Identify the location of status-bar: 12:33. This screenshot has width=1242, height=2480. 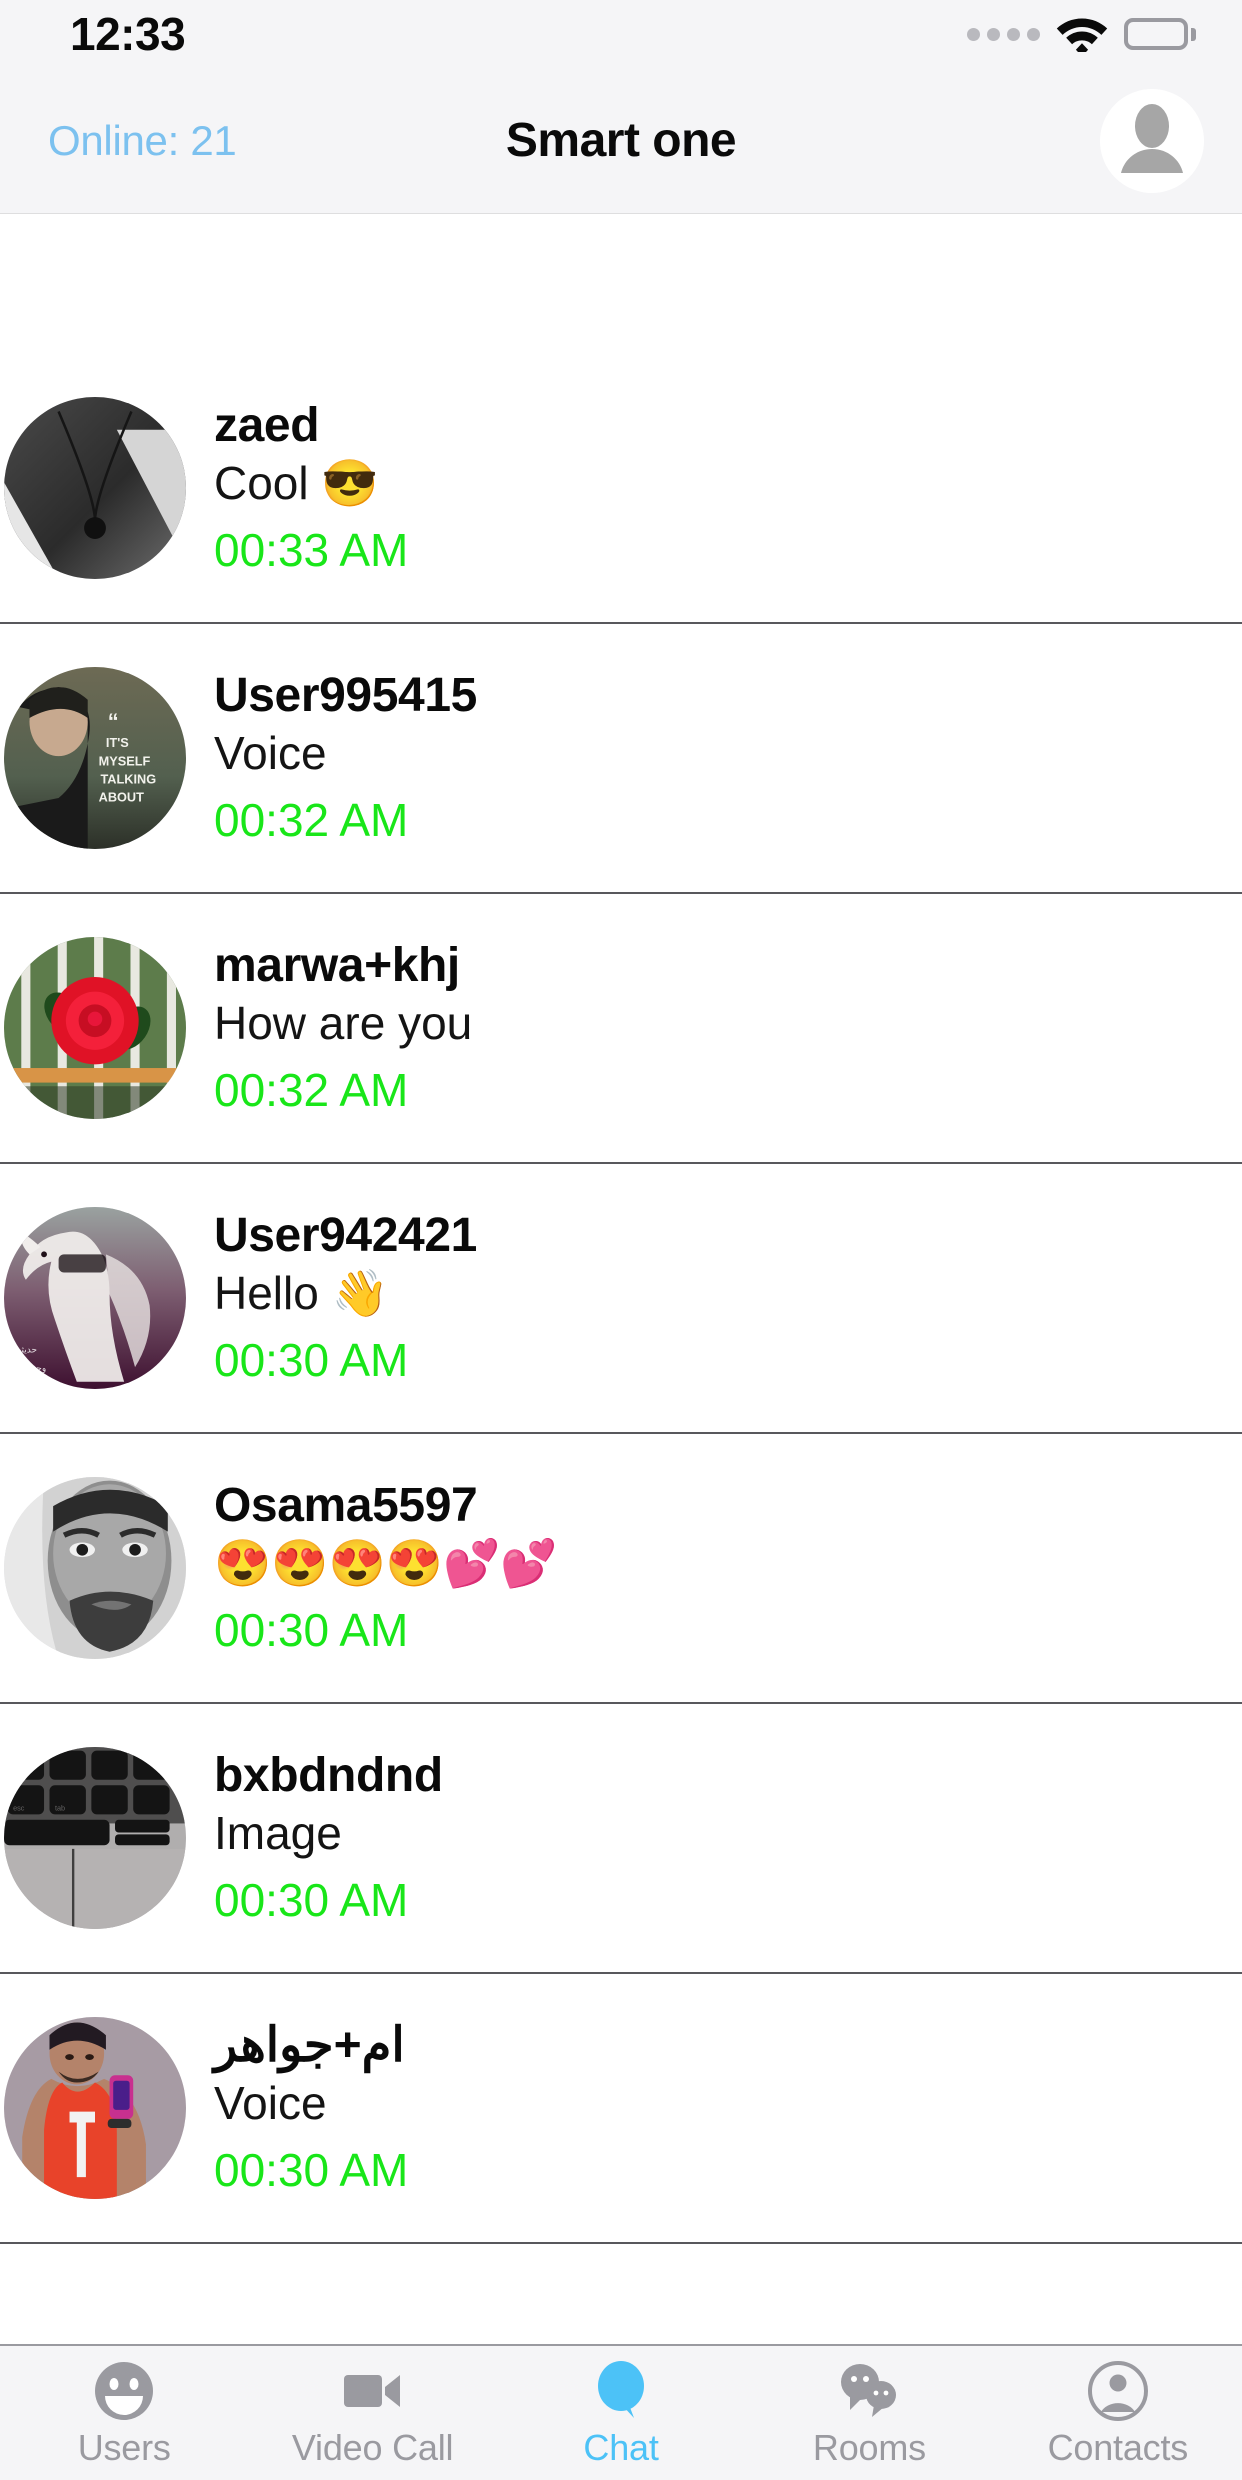
(621, 34).